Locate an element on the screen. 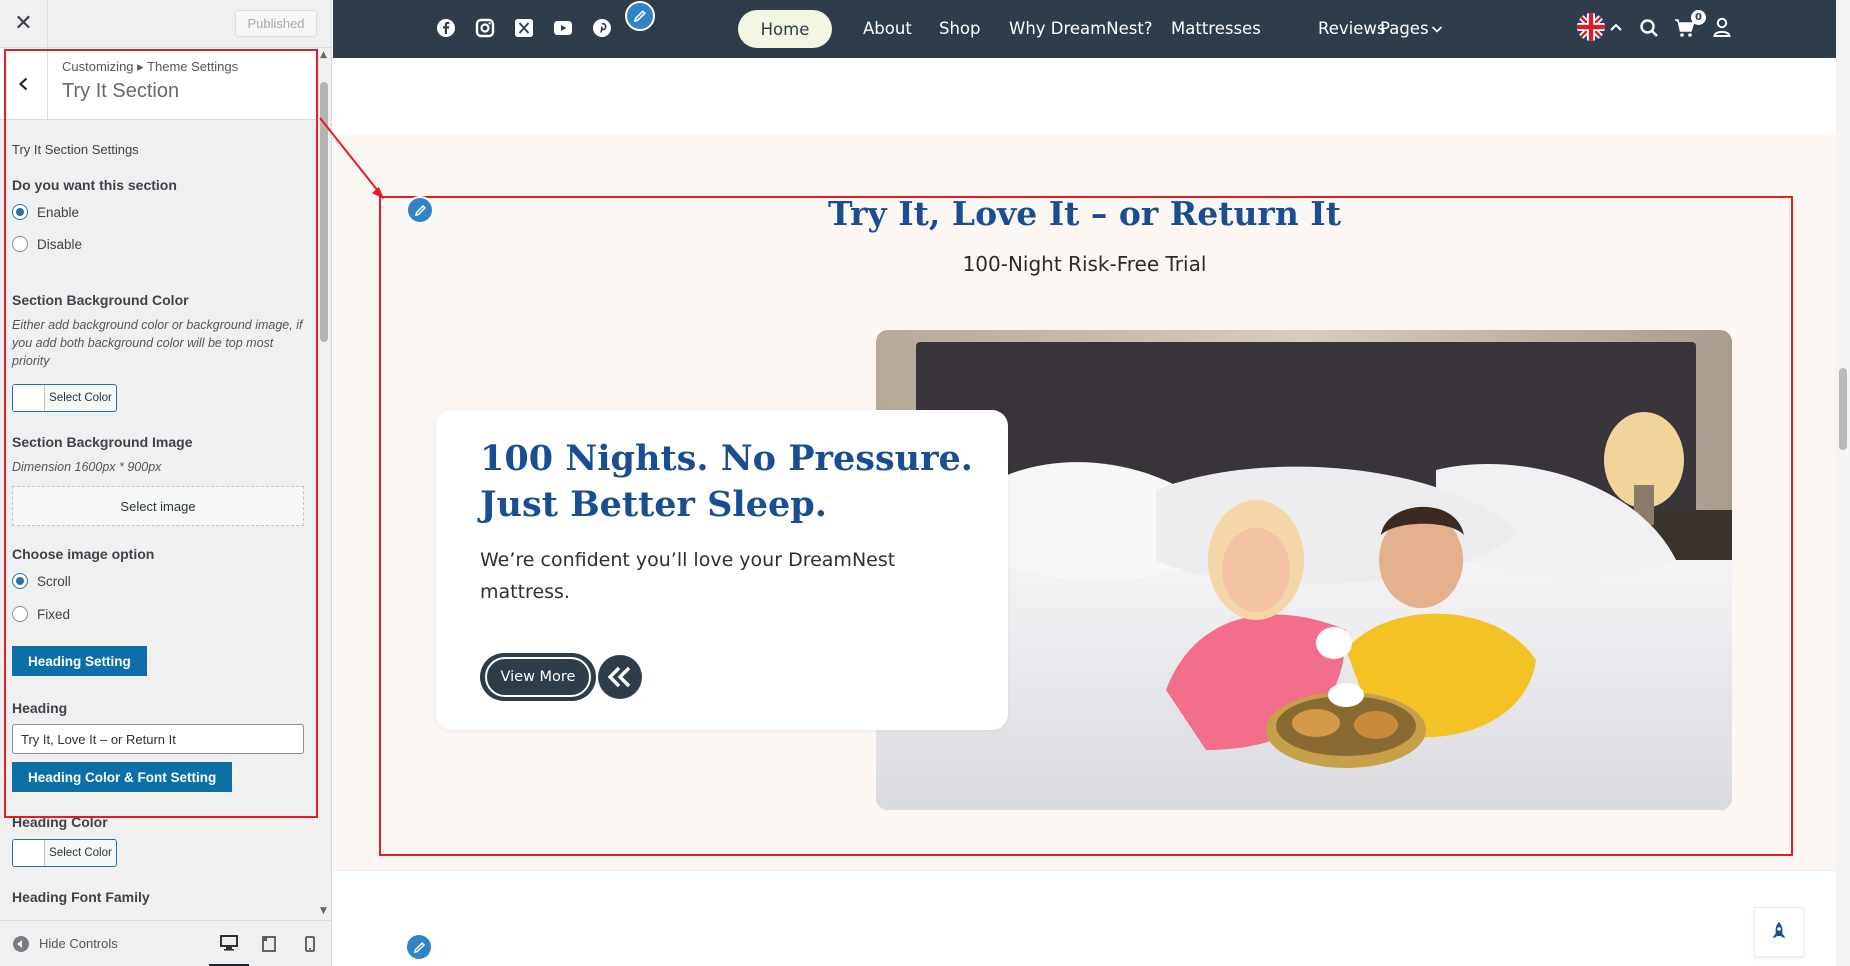 The width and height of the screenshot is (1850, 966). section-title: Try It Section is located at coordinates (121, 91).